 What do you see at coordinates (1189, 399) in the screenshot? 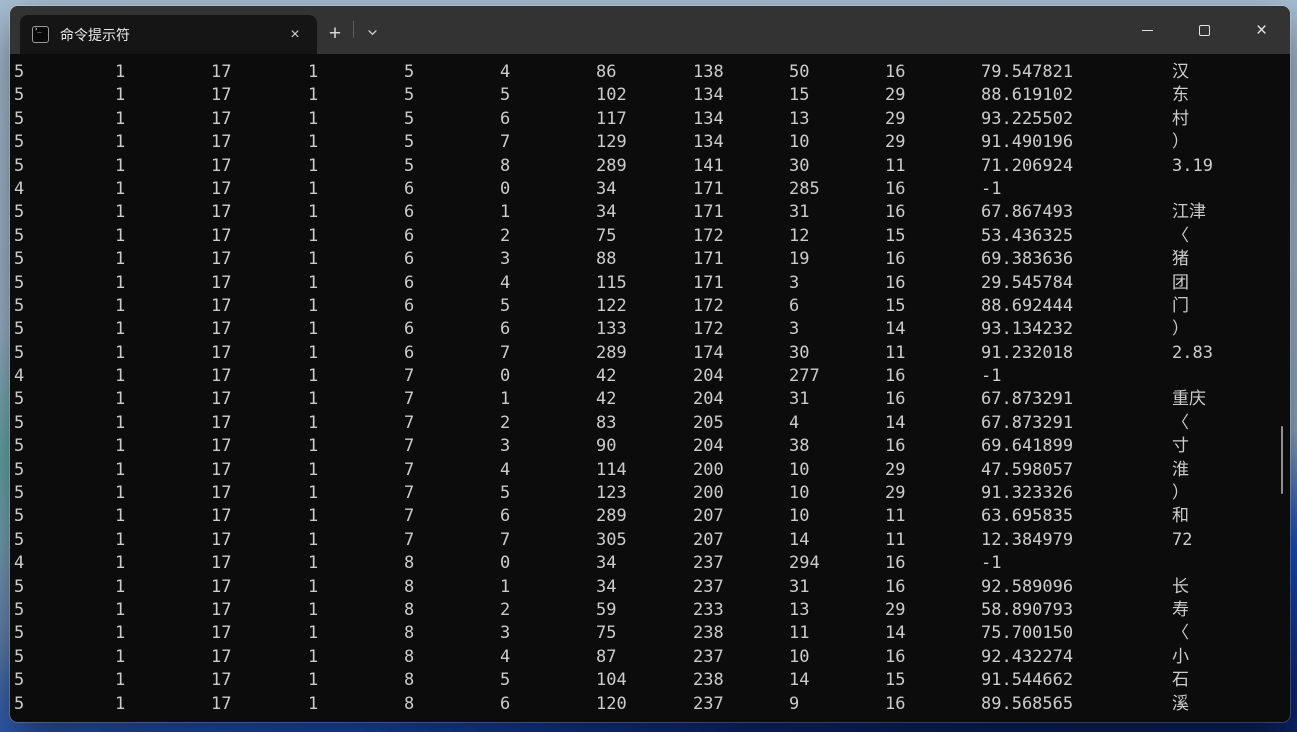
I see `cell: 重庆` at bounding box center [1189, 399].